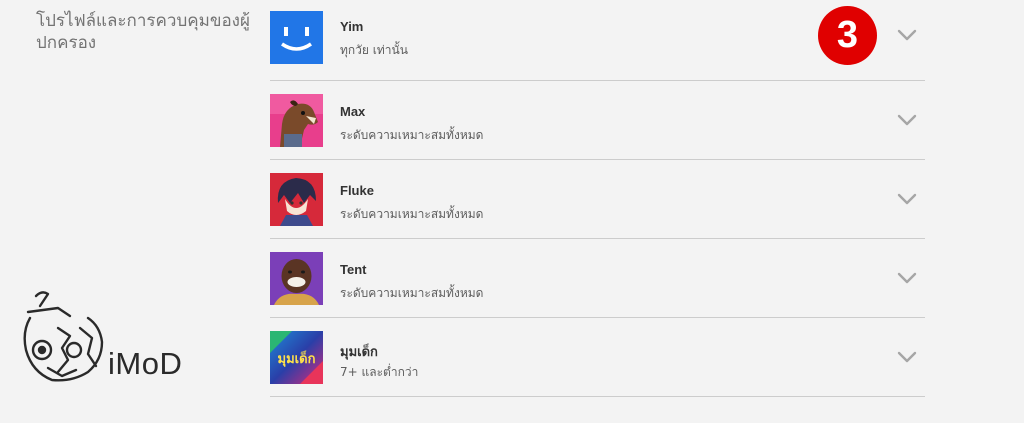  I want to click on profile-row-kids: มุมเด็ก มุมเด็ก 7+ และต่ำกว่า, so click(597, 357).